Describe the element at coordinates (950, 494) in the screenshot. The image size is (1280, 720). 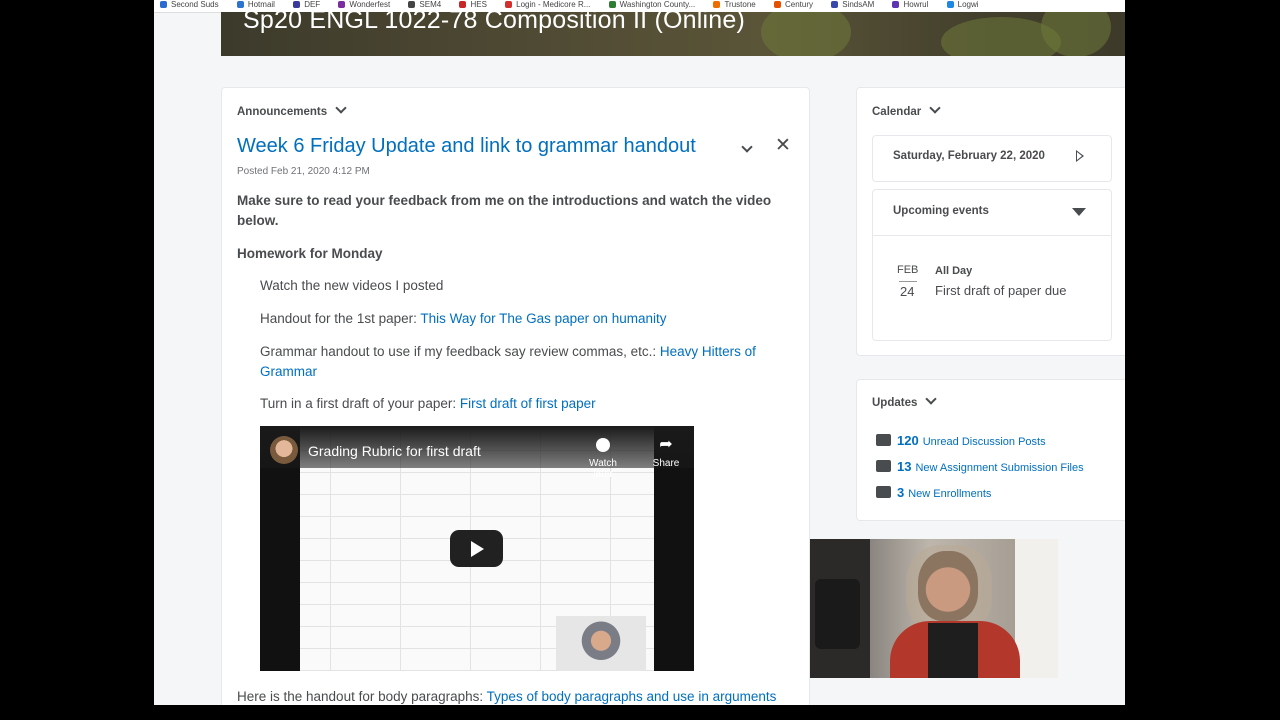
I see `update-label: New Enrollments` at that location.